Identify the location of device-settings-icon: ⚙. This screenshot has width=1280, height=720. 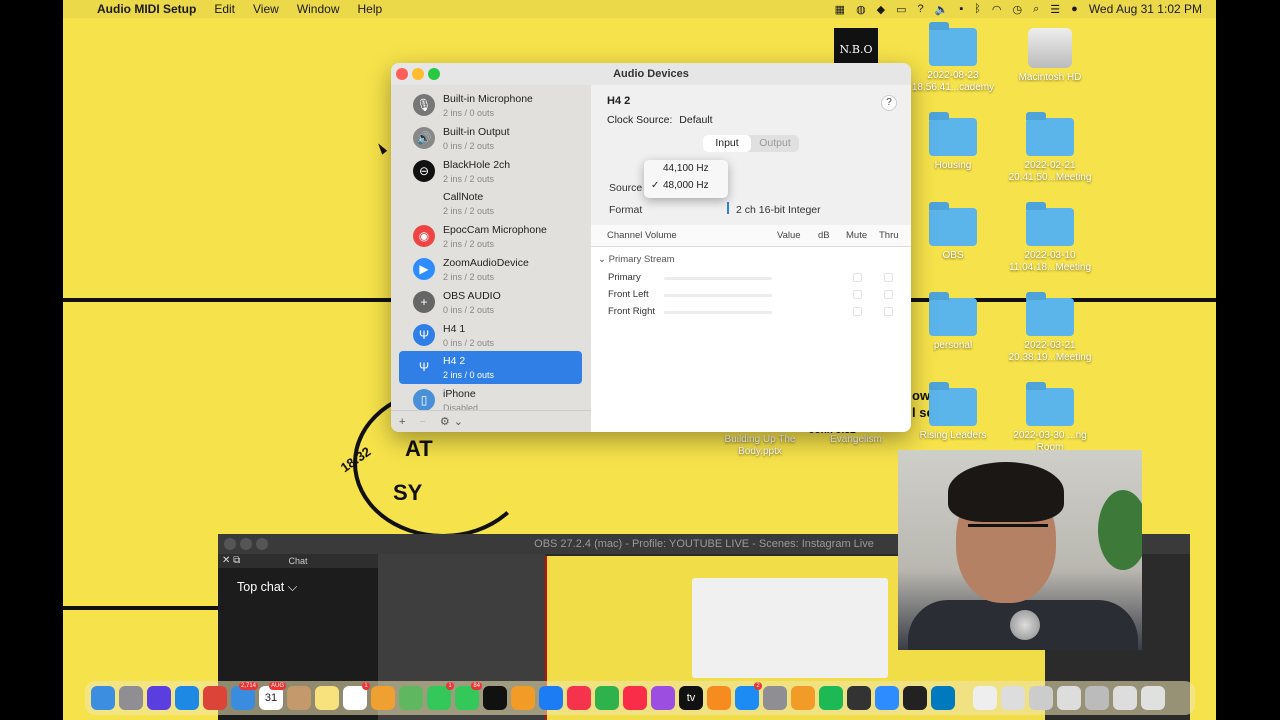
(445, 421).